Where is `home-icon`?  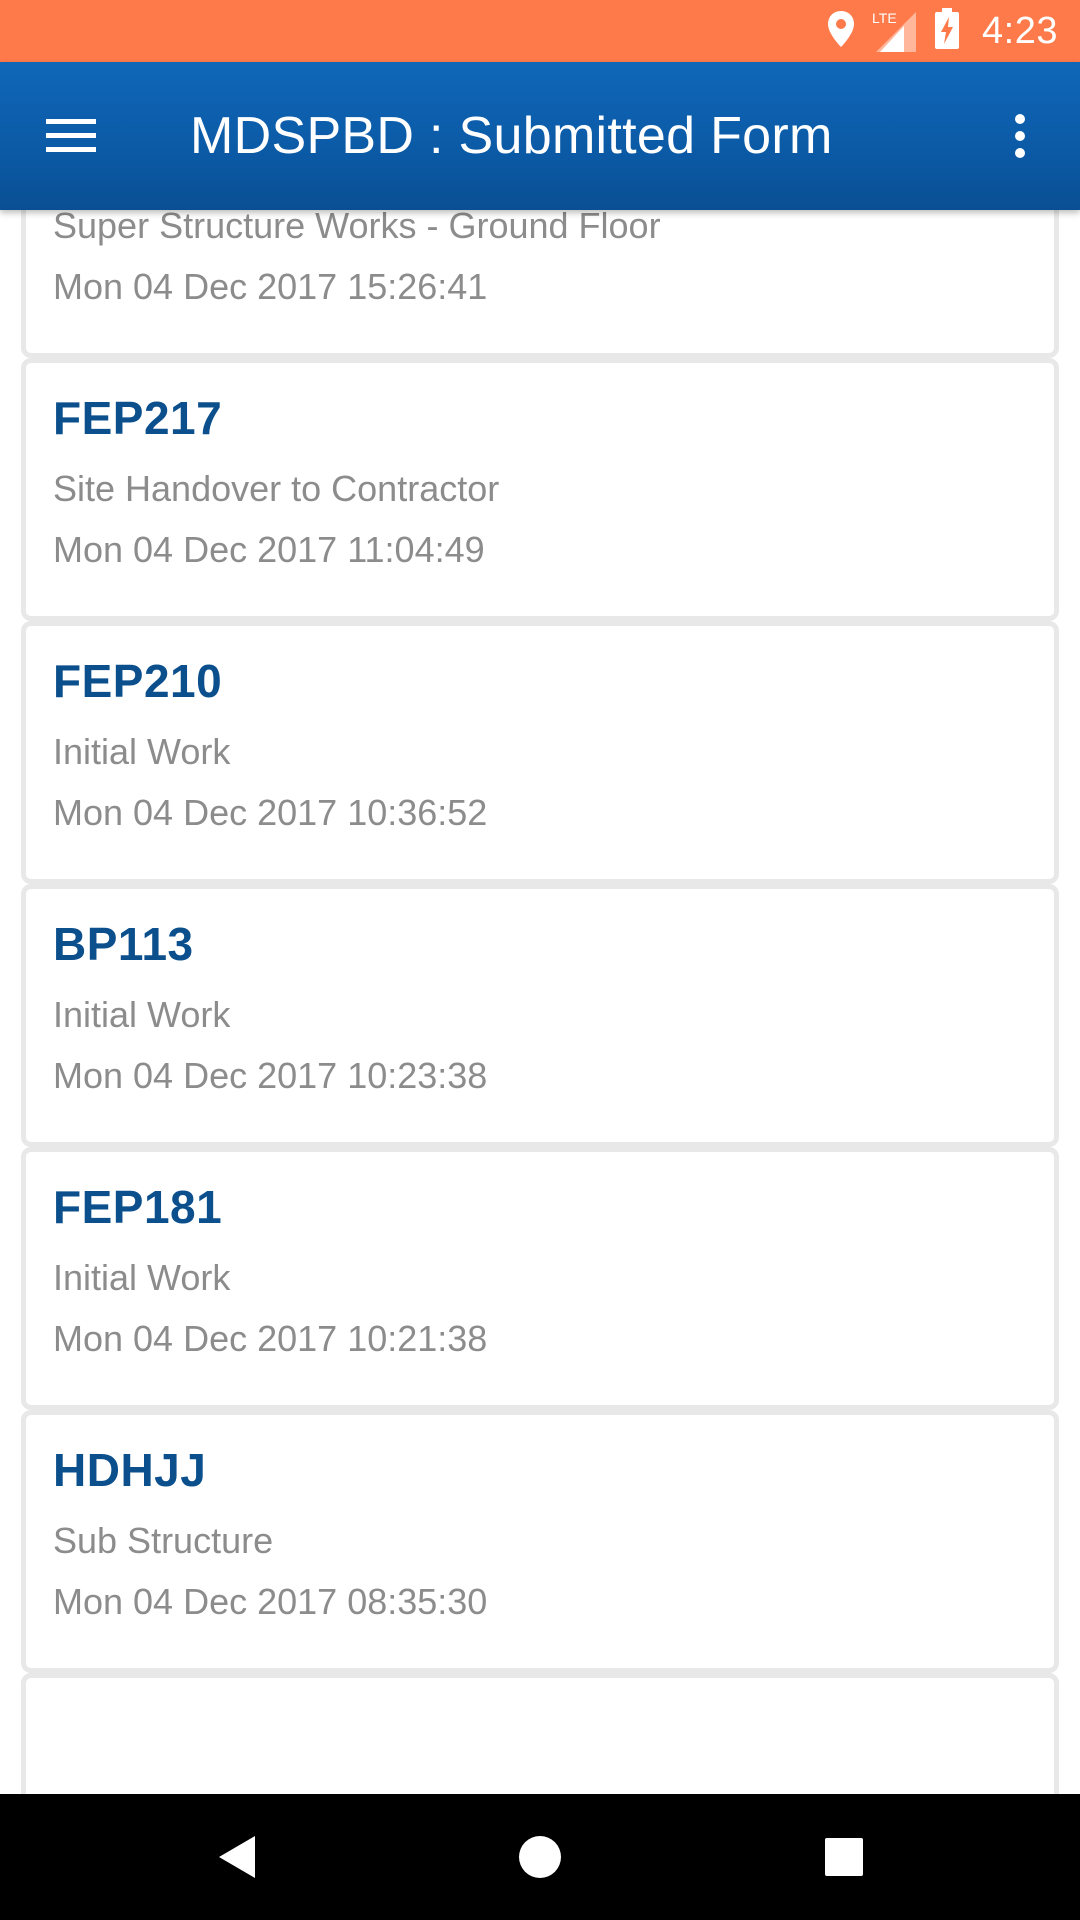
home-icon is located at coordinates (540, 1857).